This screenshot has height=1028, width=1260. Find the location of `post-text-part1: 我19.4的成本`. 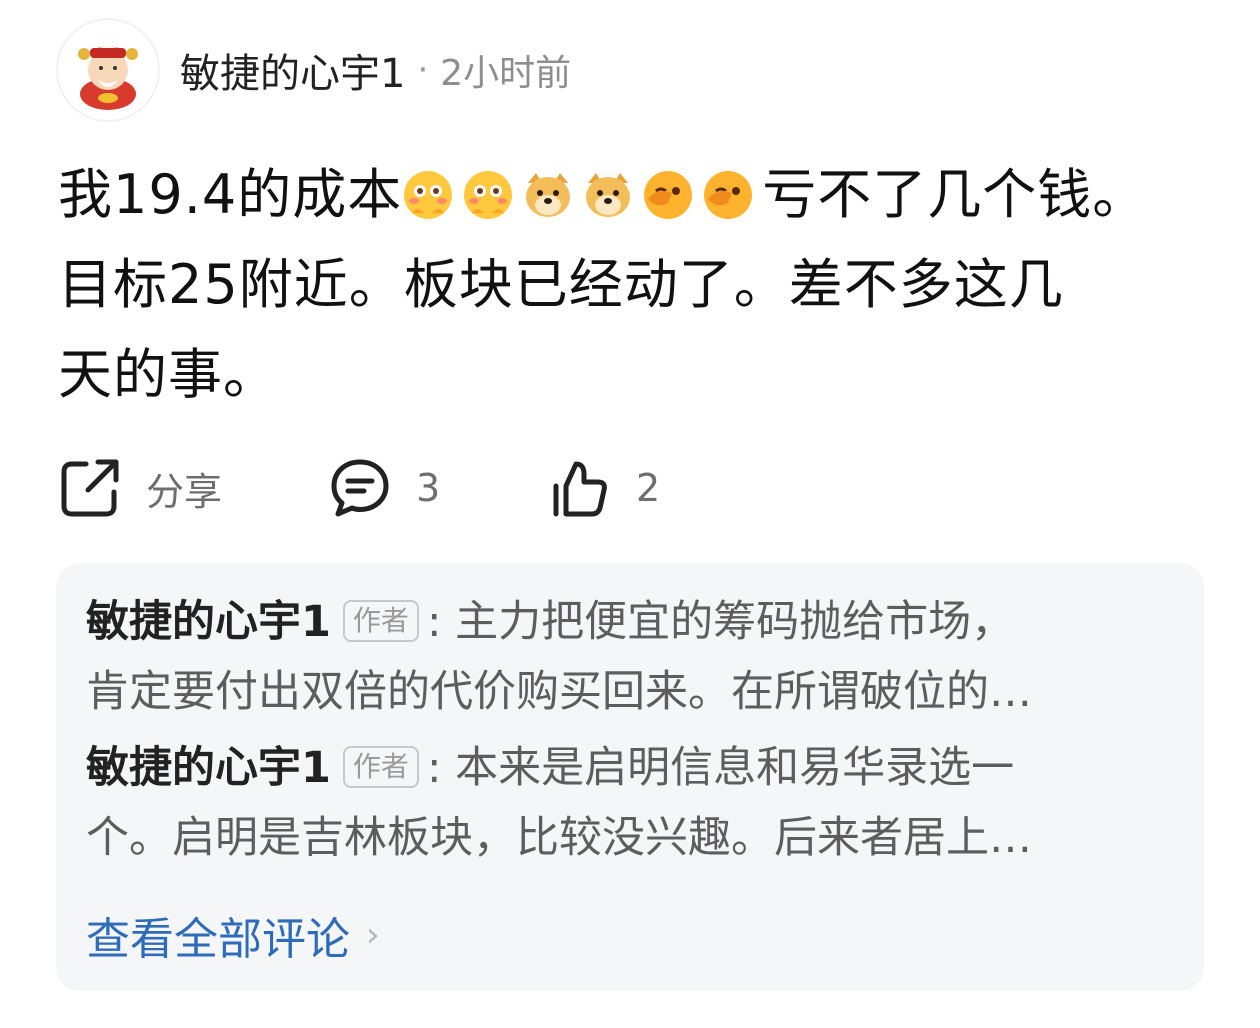

post-text-part1: 我19.4的成本 is located at coordinates (230, 194).